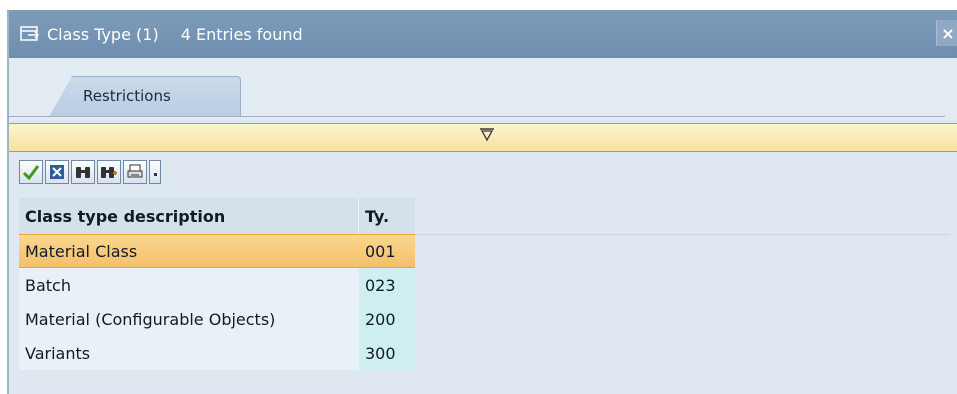 The height and width of the screenshot is (394, 957). Describe the element at coordinates (189, 251) in the screenshot. I see `row-description: Material Class` at that location.